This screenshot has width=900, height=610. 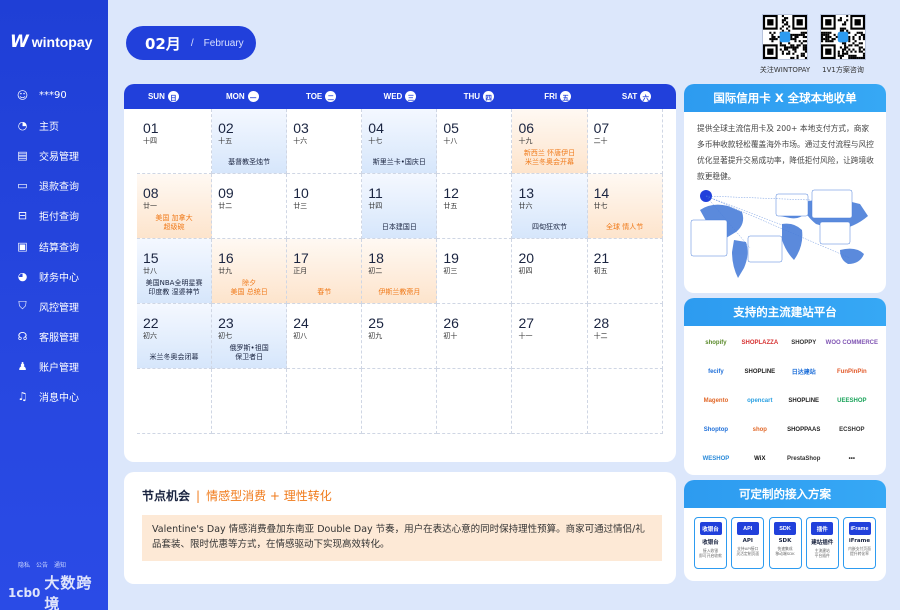 I want to click on platform-logo: fecify, so click(x=716, y=371).